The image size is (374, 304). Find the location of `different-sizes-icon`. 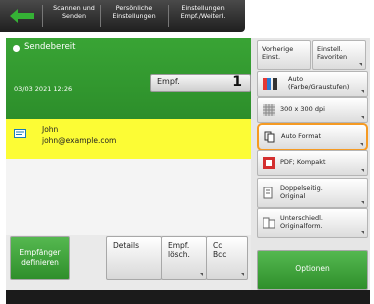

different-sizes-icon is located at coordinates (269, 223).